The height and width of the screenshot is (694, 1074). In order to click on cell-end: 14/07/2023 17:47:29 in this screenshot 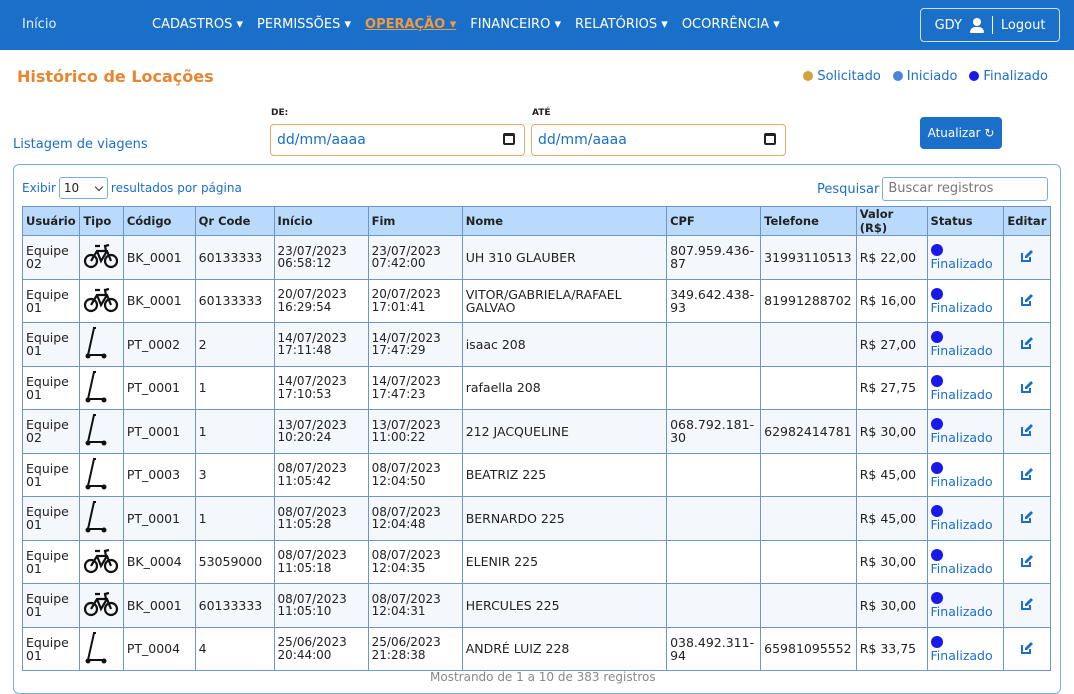, I will do `click(415, 344)`.